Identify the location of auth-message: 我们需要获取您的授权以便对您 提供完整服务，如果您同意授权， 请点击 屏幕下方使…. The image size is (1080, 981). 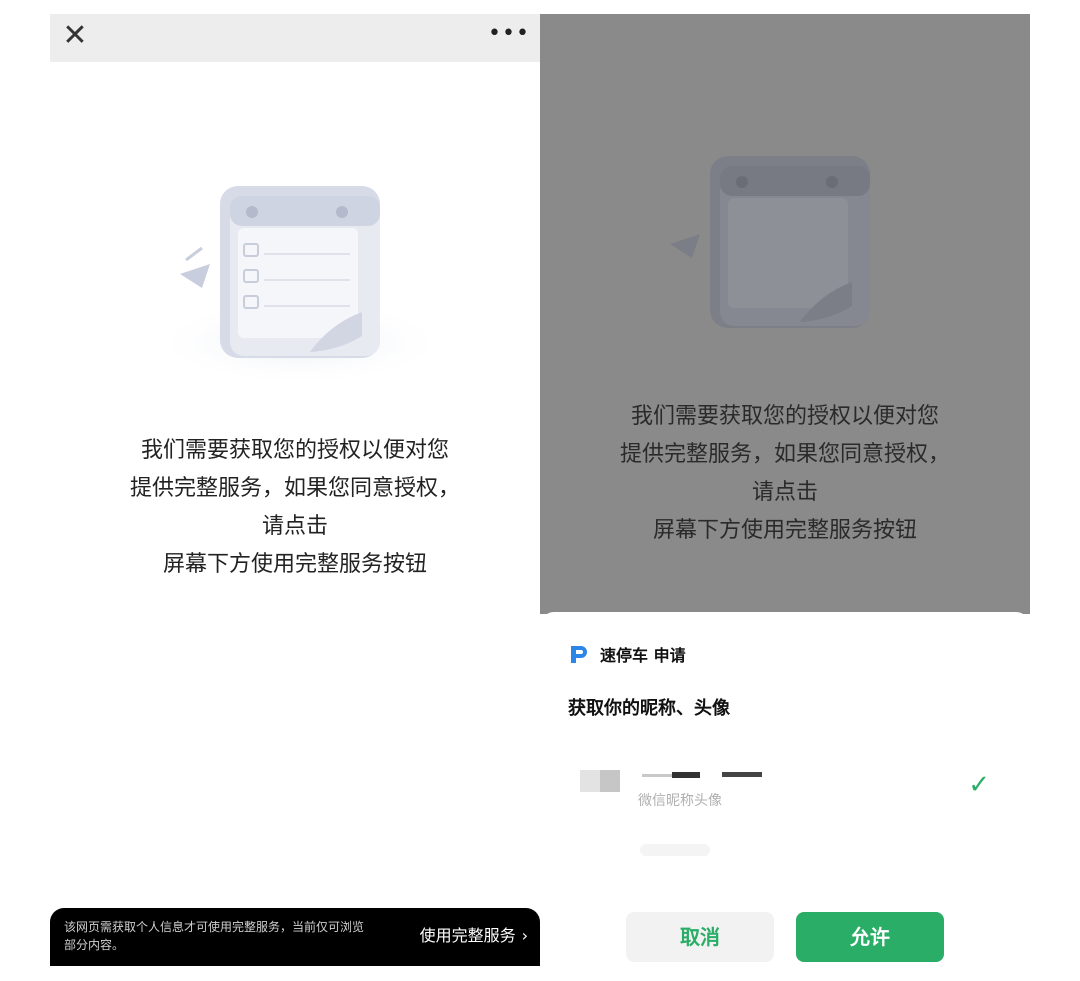
(295, 508).